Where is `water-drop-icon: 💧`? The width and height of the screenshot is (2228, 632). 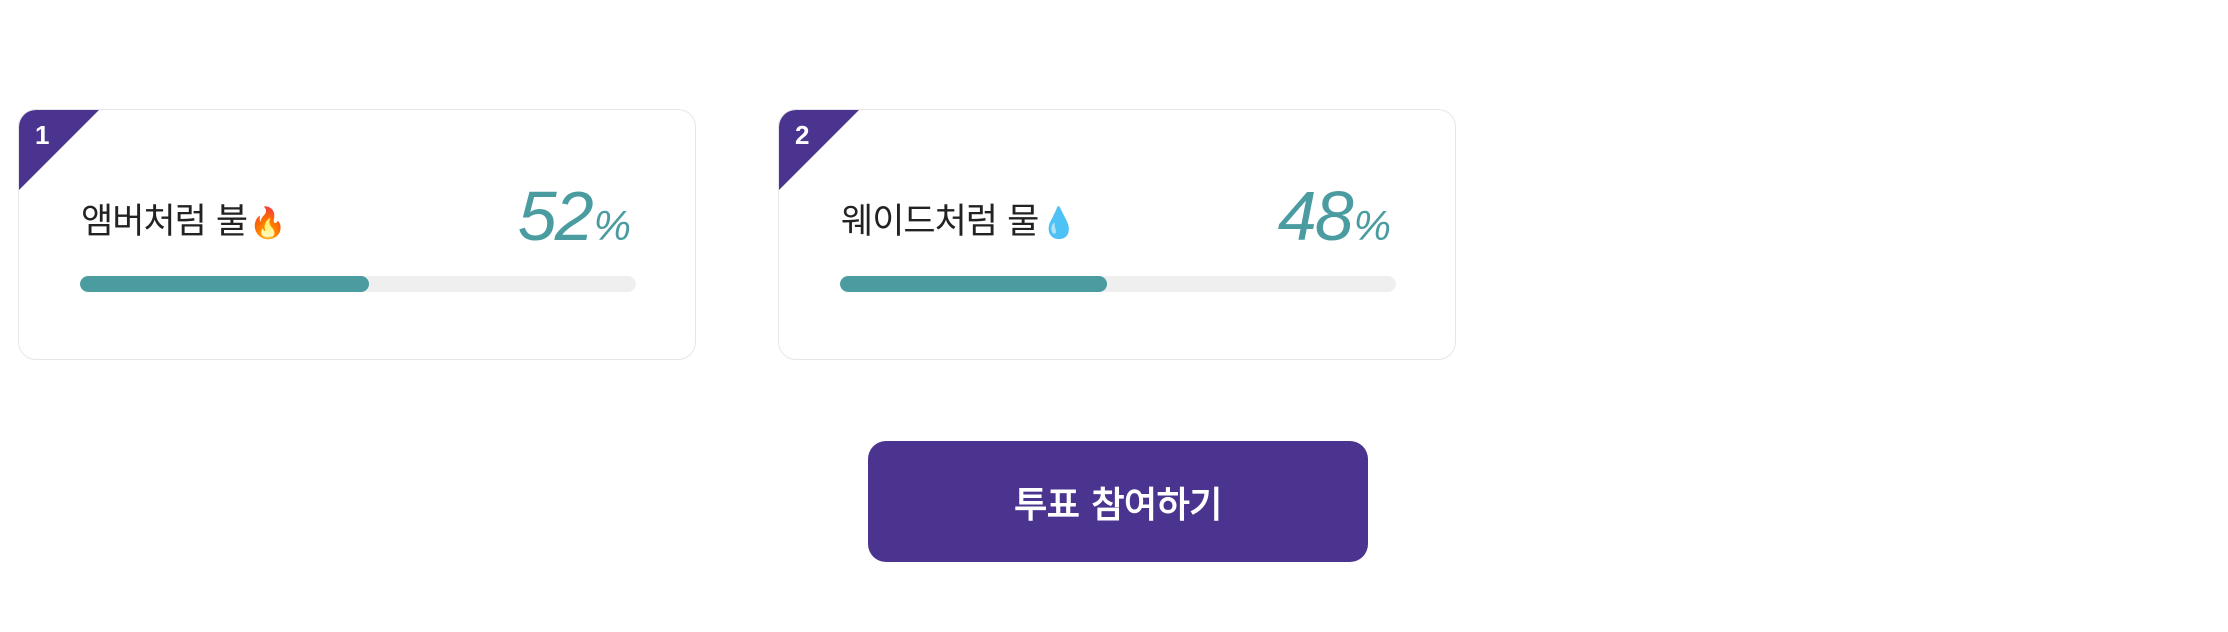
water-drop-icon: 💧 is located at coordinates (1058, 223).